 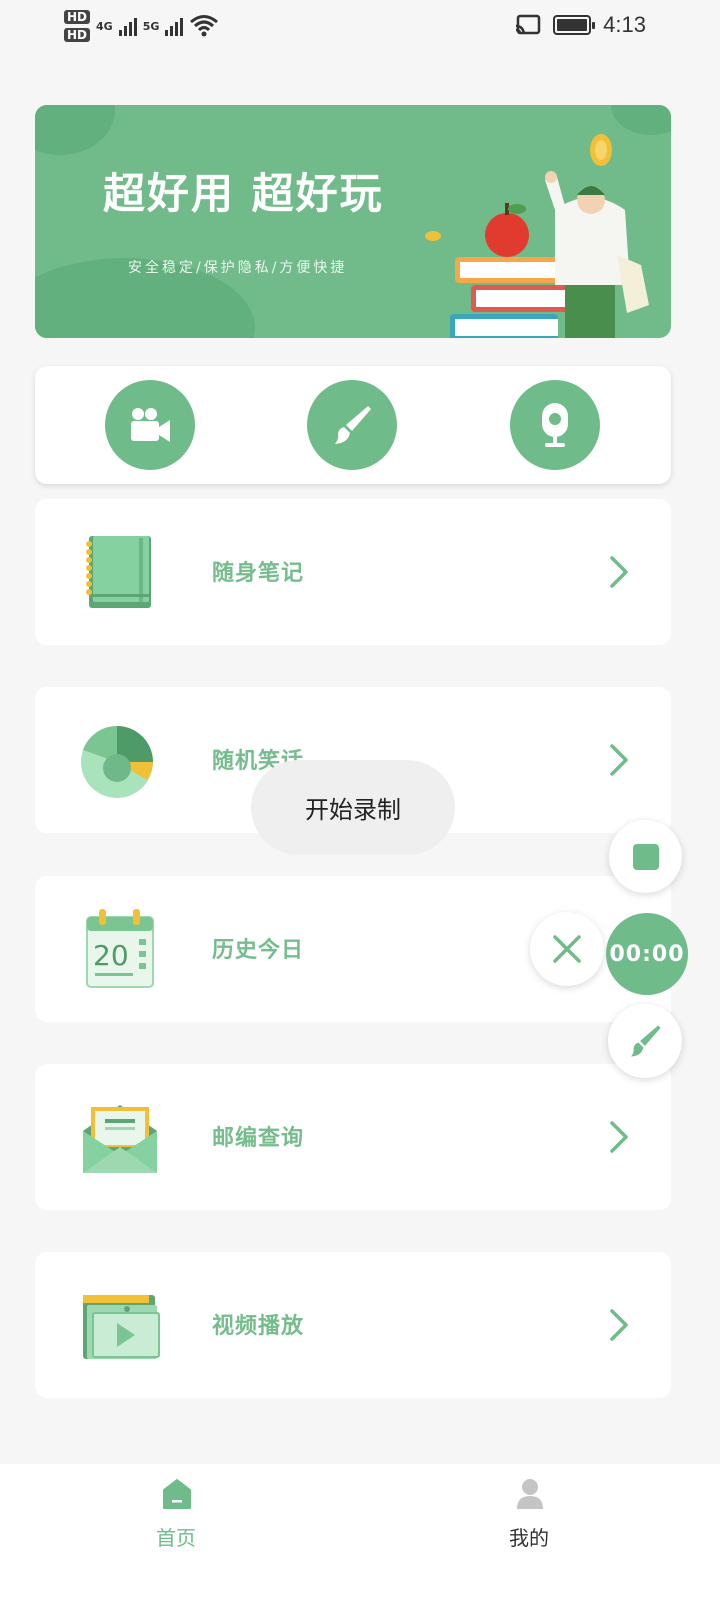 I want to click on recorder-draw-button, so click(x=645, y=1041).